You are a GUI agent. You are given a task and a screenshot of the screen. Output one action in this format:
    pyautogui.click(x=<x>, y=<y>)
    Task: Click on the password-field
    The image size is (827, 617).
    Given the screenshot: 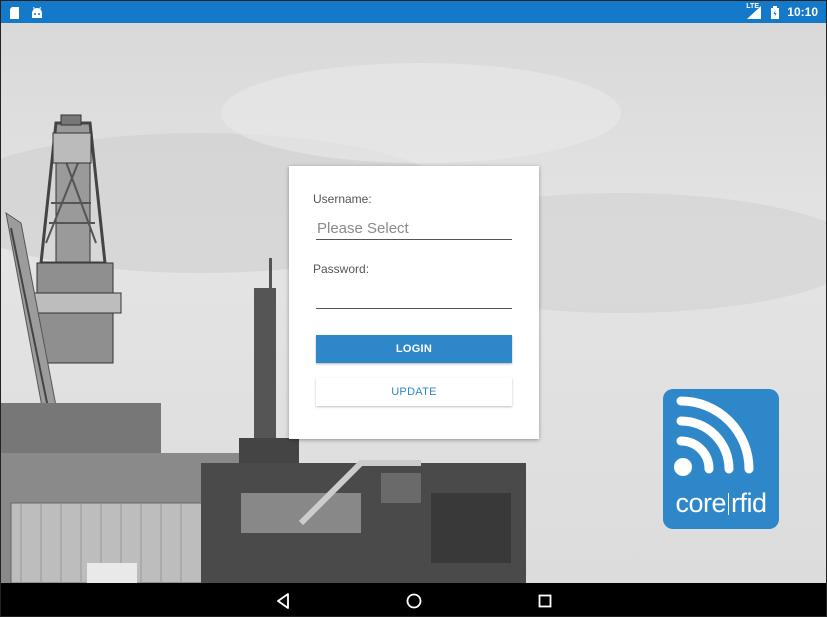 What is the action you would take?
    pyautogui.click(x=414, y=298)
    